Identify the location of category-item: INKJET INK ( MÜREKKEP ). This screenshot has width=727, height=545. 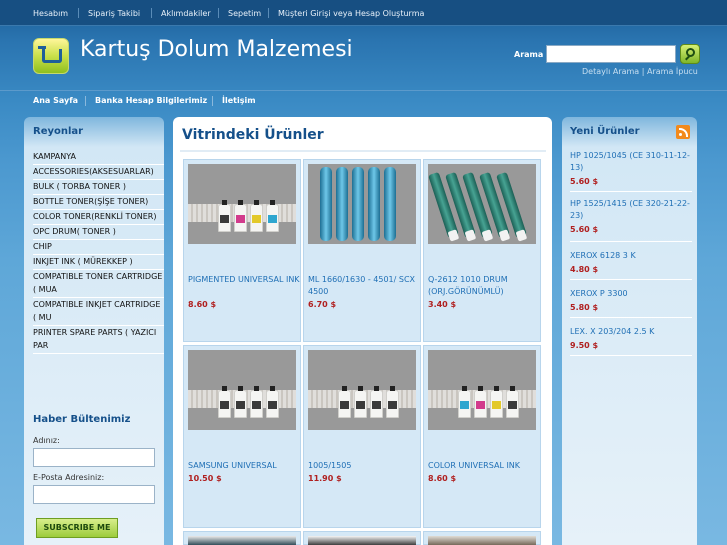
(98, 262).